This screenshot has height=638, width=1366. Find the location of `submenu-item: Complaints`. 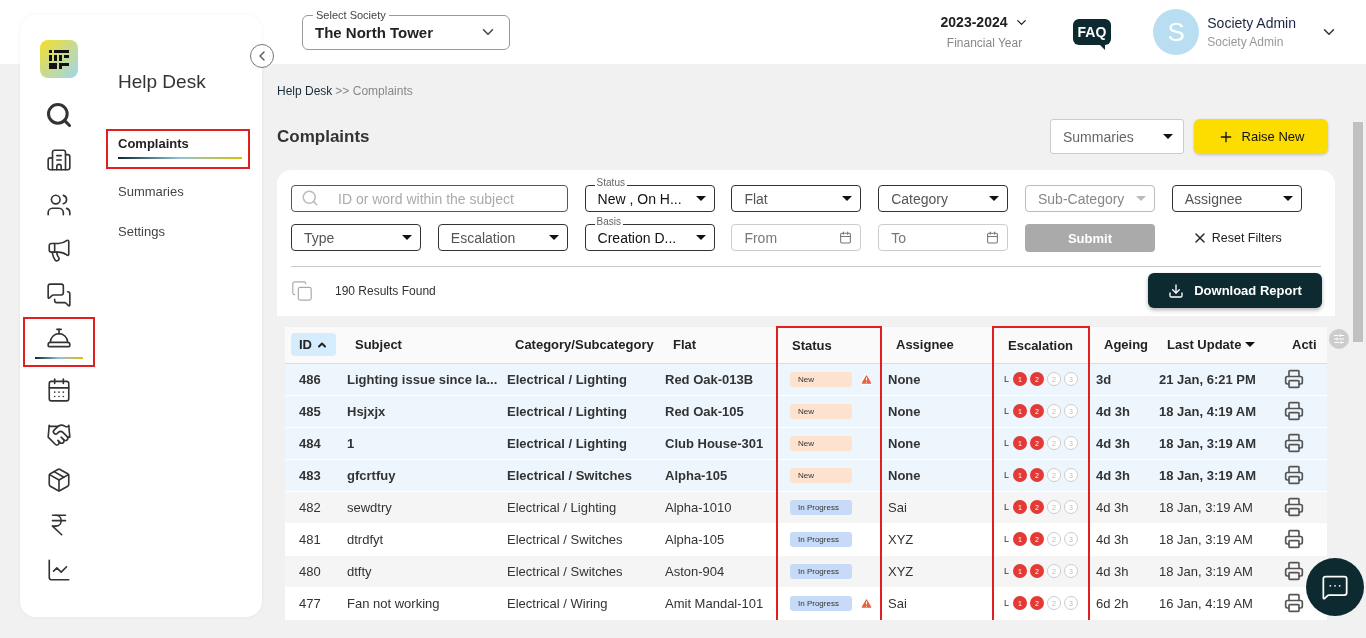

submenu-item: Complaints is located at coordinates (178, 149).